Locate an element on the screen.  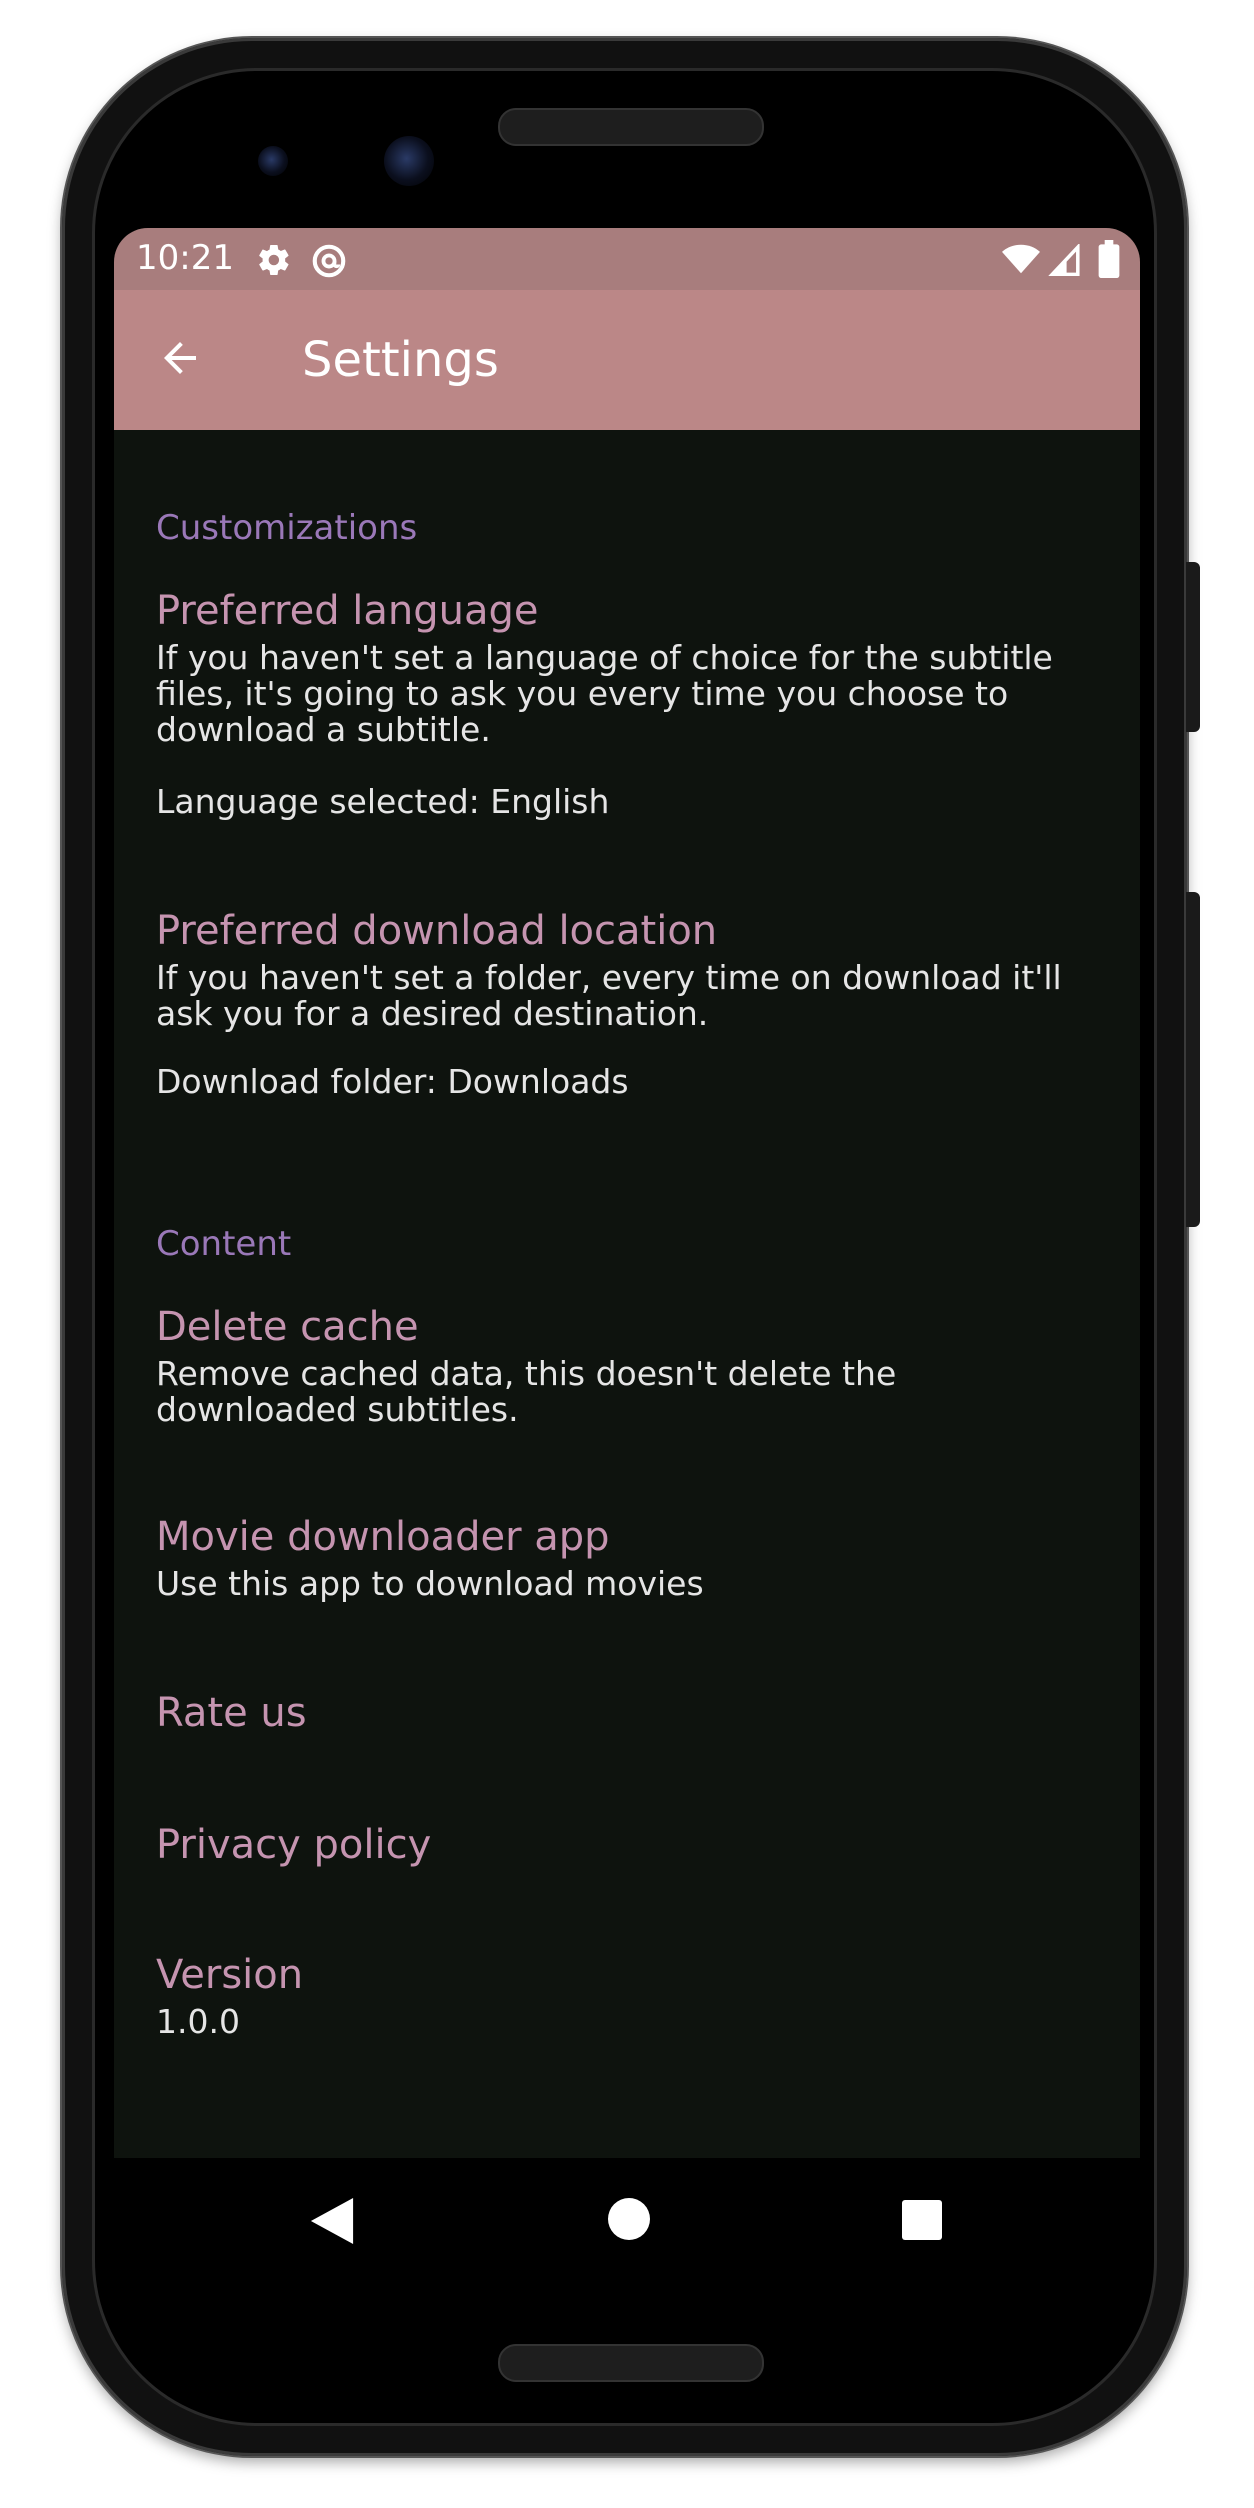
preference-rate-us: Rate us is located at coordinates (627, 1740).